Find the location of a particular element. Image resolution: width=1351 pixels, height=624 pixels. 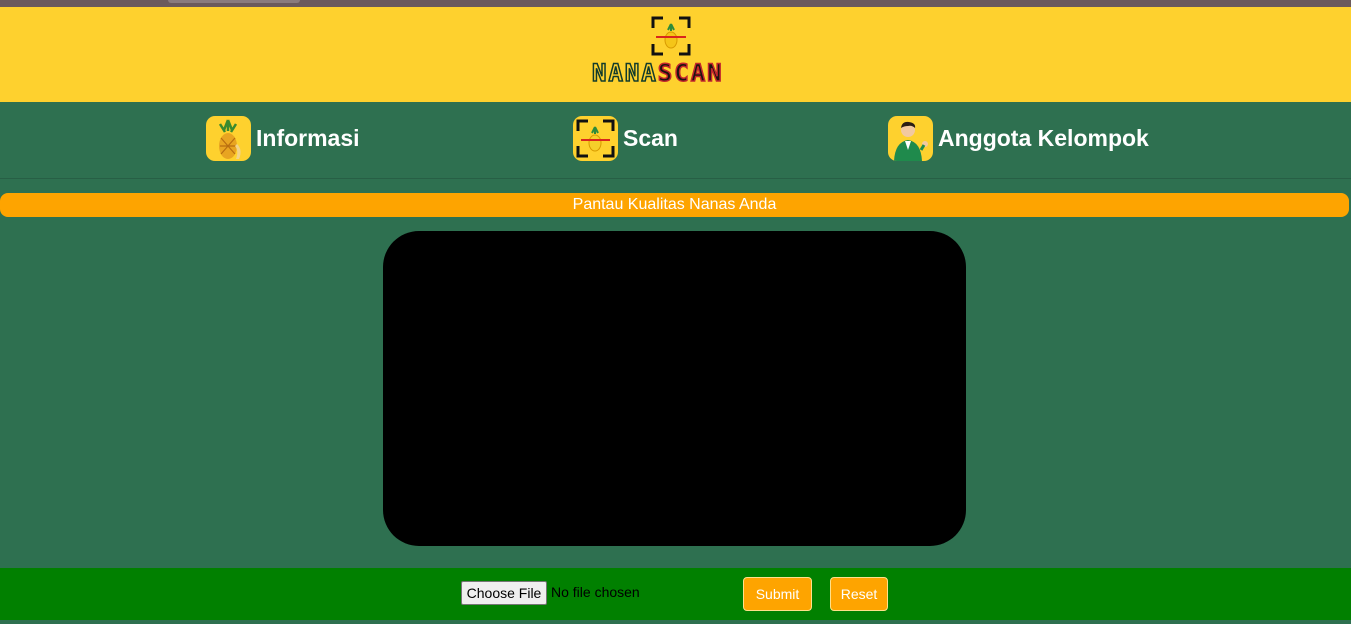

reset-button: Reset is located at coordinates (859, 594).